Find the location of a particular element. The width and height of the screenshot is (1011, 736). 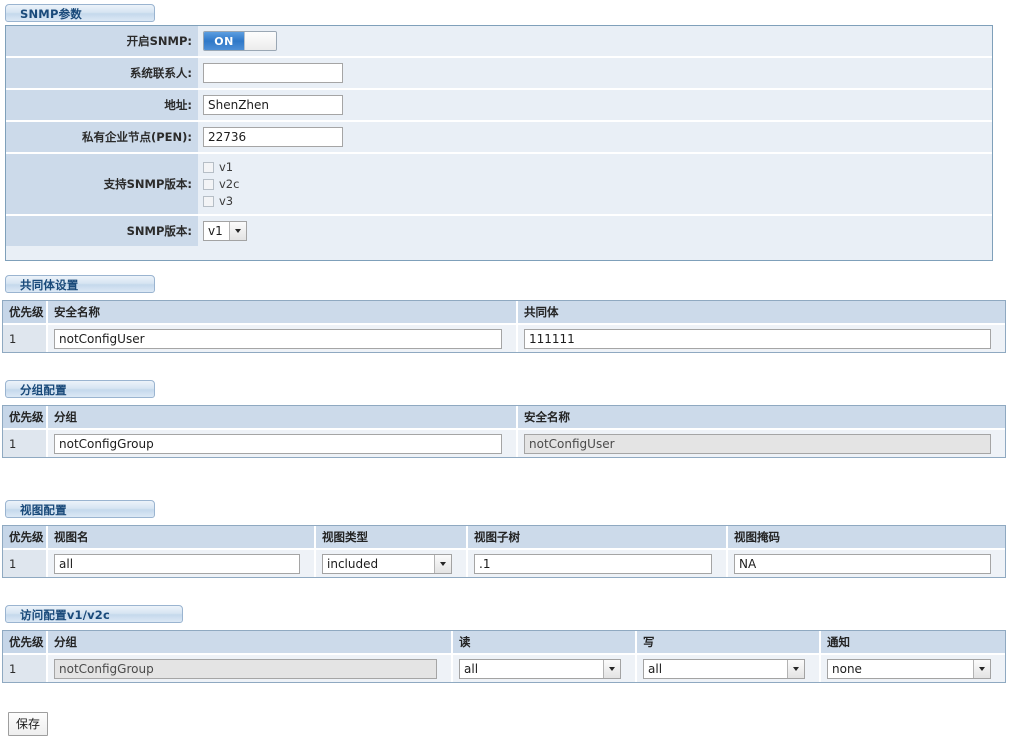

view-cell-view-subtree is located at coordinates (598, 563).